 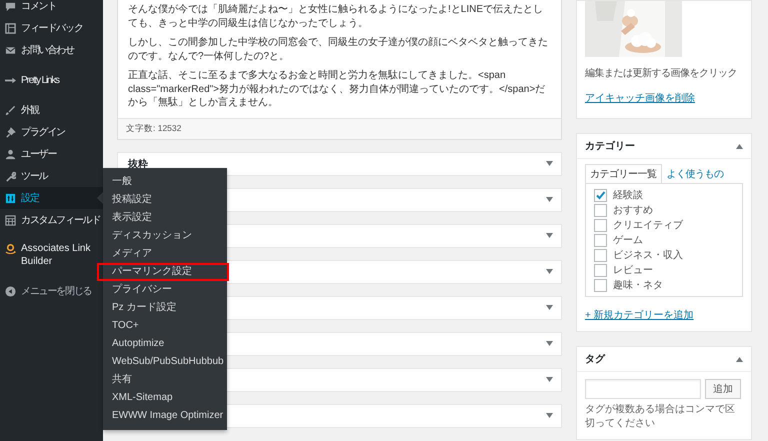 What do you see at coordinates (628, 240) in the screenshot?
I see `category-label: ゲーム` at bounding box center [628, 240].